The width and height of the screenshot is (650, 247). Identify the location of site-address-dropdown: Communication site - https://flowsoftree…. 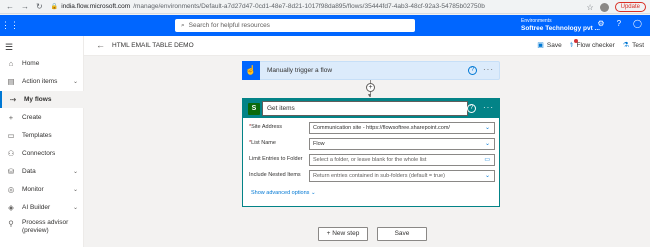
(402, 128).